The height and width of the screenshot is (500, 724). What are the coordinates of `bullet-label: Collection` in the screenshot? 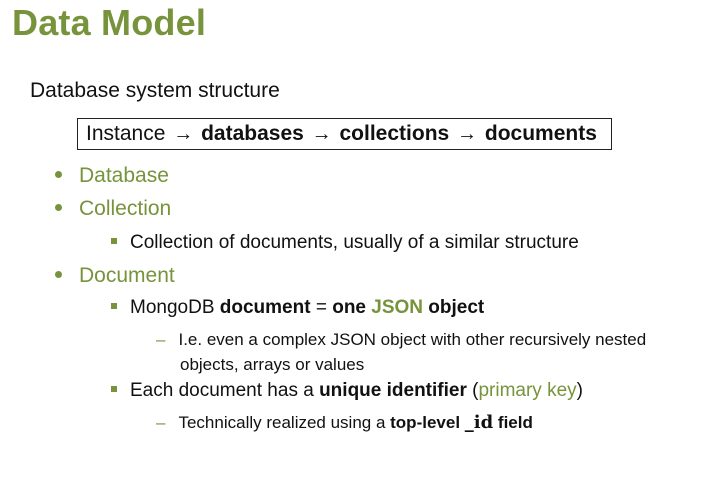 It's located at (125, 208).